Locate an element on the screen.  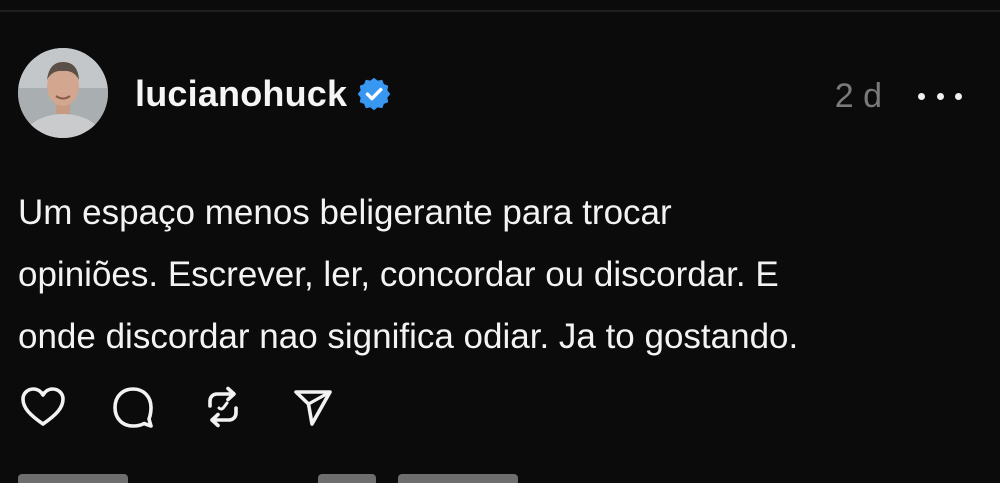
more-options-button is located at coordinates (940, 96).